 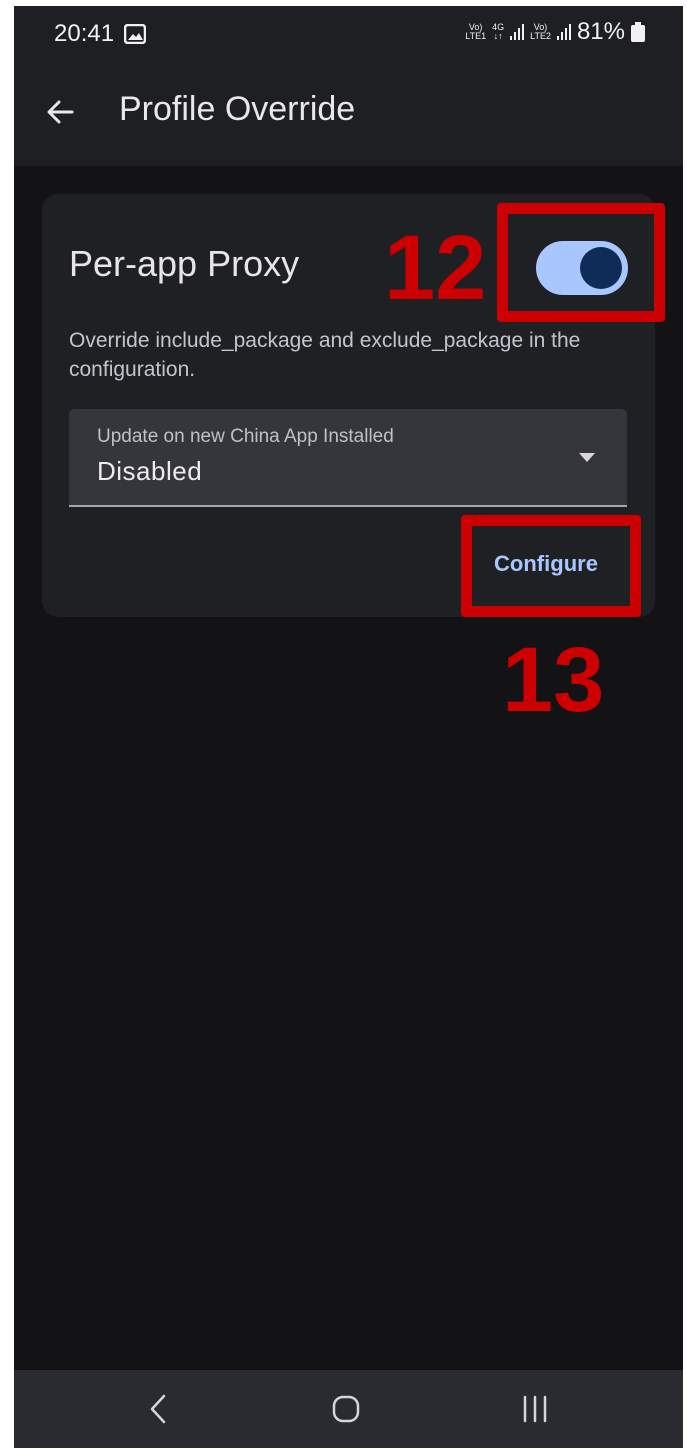 What do you see at coordinates (498, 36) in the screenshot?
I see `network-type-bottom: ↓↑` at bounding box center [498, 36].